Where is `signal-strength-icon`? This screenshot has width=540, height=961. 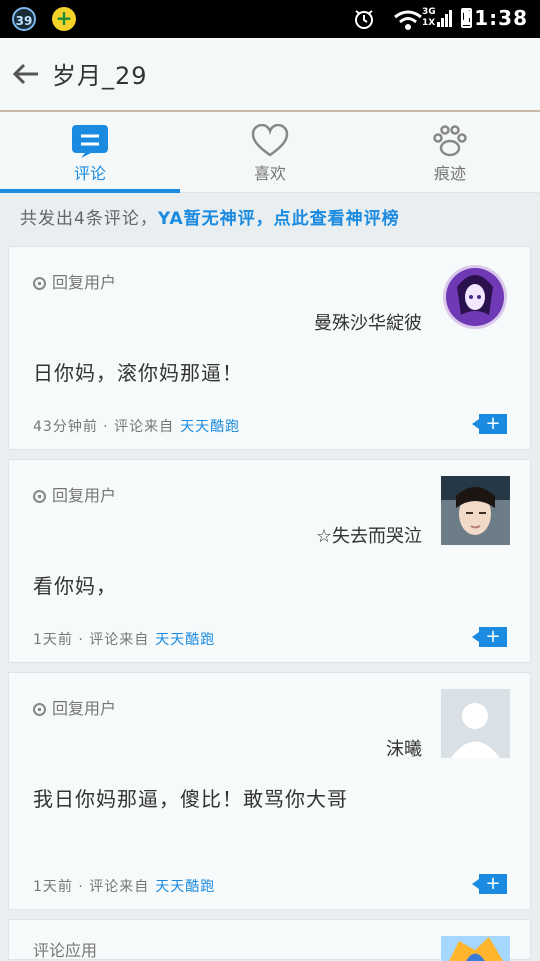
signal-strength-icon is located at coordinates (444, 18).